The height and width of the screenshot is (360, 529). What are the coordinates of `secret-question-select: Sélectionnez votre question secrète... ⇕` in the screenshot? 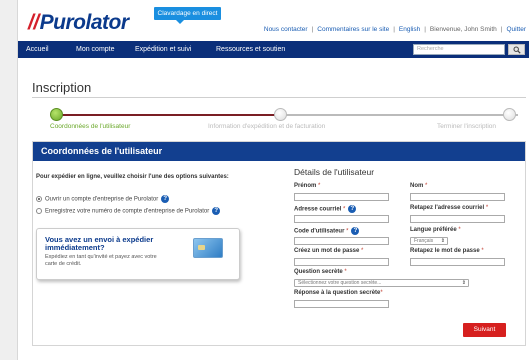 It's located at (381, 283).